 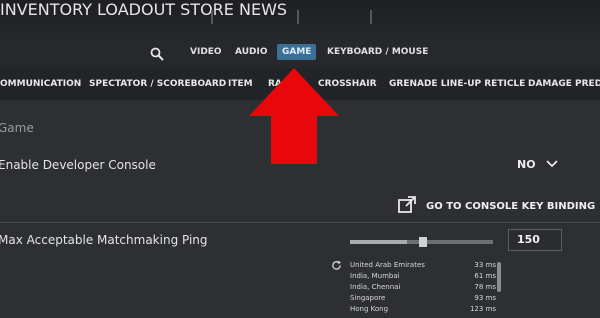 What do you see at coordinates (369, 309) in the screenshot?
I see `ping-region-name: Hong Kong` at bounding box center [369, 309].